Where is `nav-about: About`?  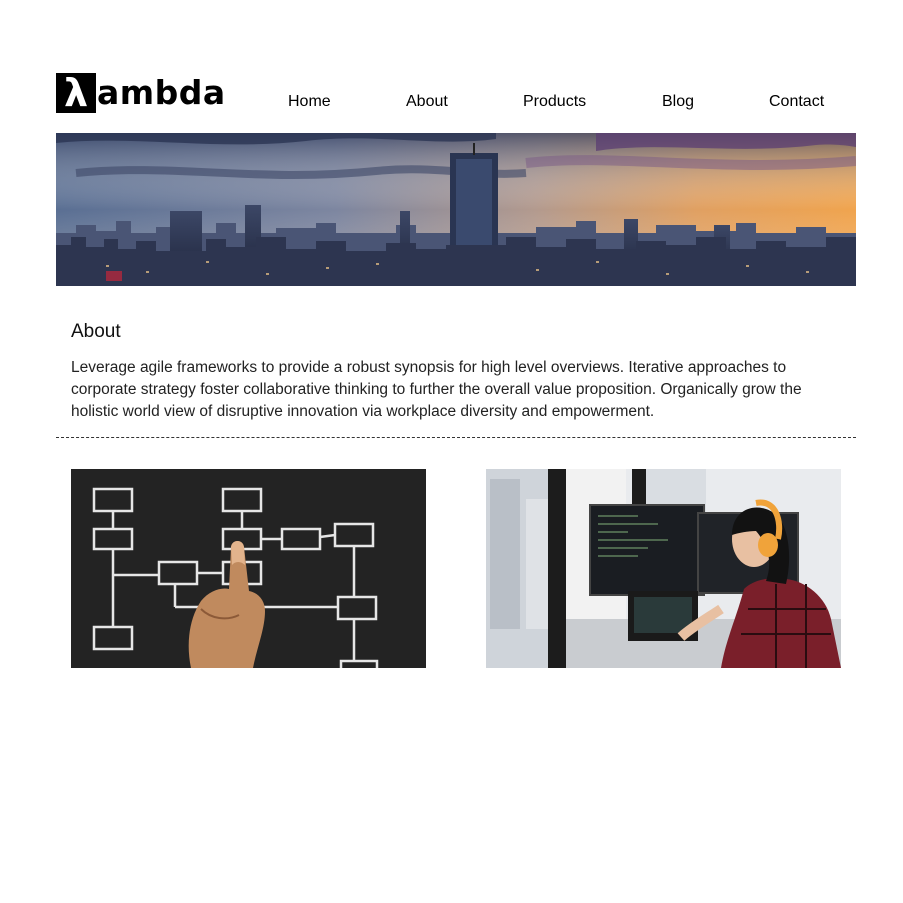 nav-about: About is located at coordinates (427, 102).